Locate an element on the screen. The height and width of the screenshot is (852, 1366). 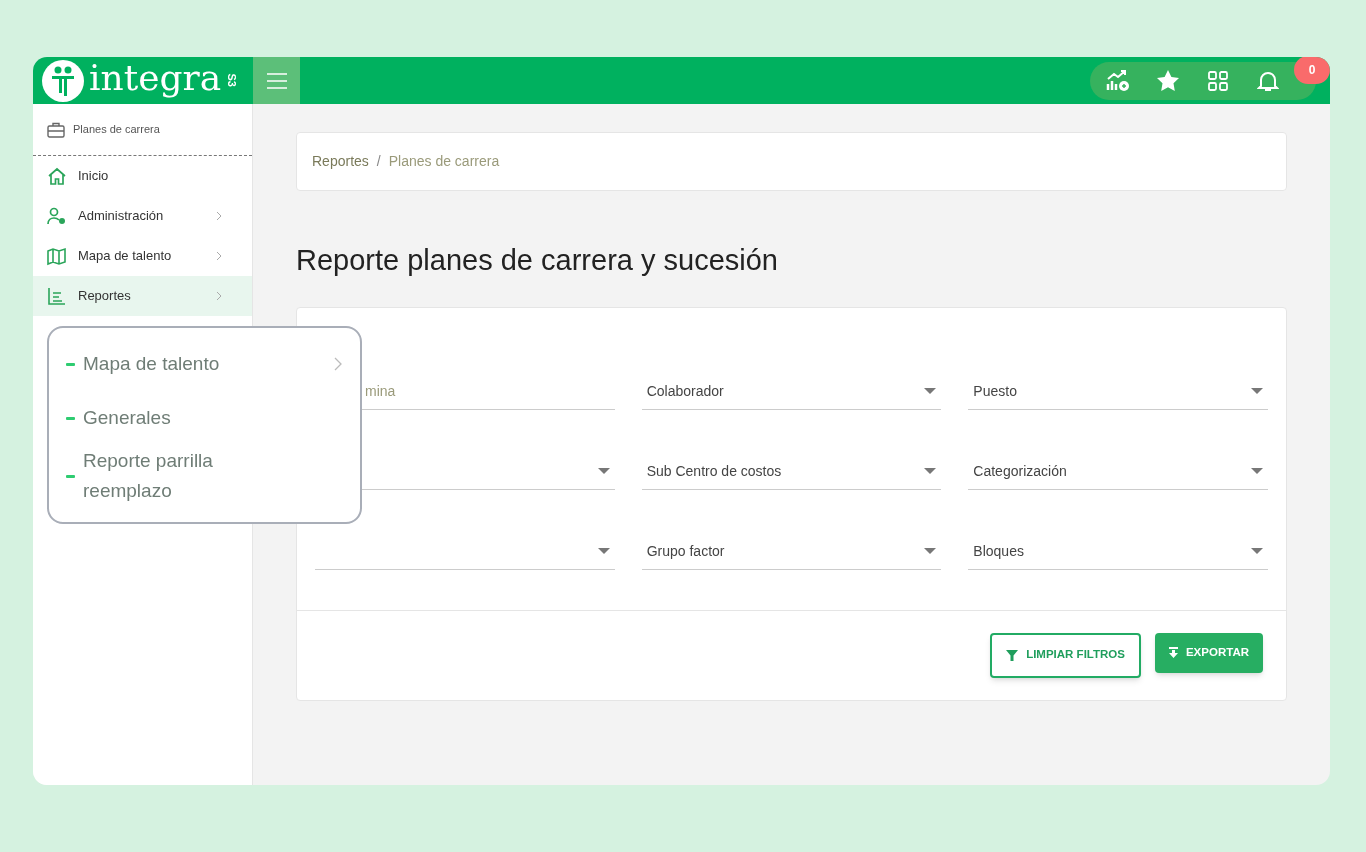
briefcase-icon is located at coordinates (56, 129).